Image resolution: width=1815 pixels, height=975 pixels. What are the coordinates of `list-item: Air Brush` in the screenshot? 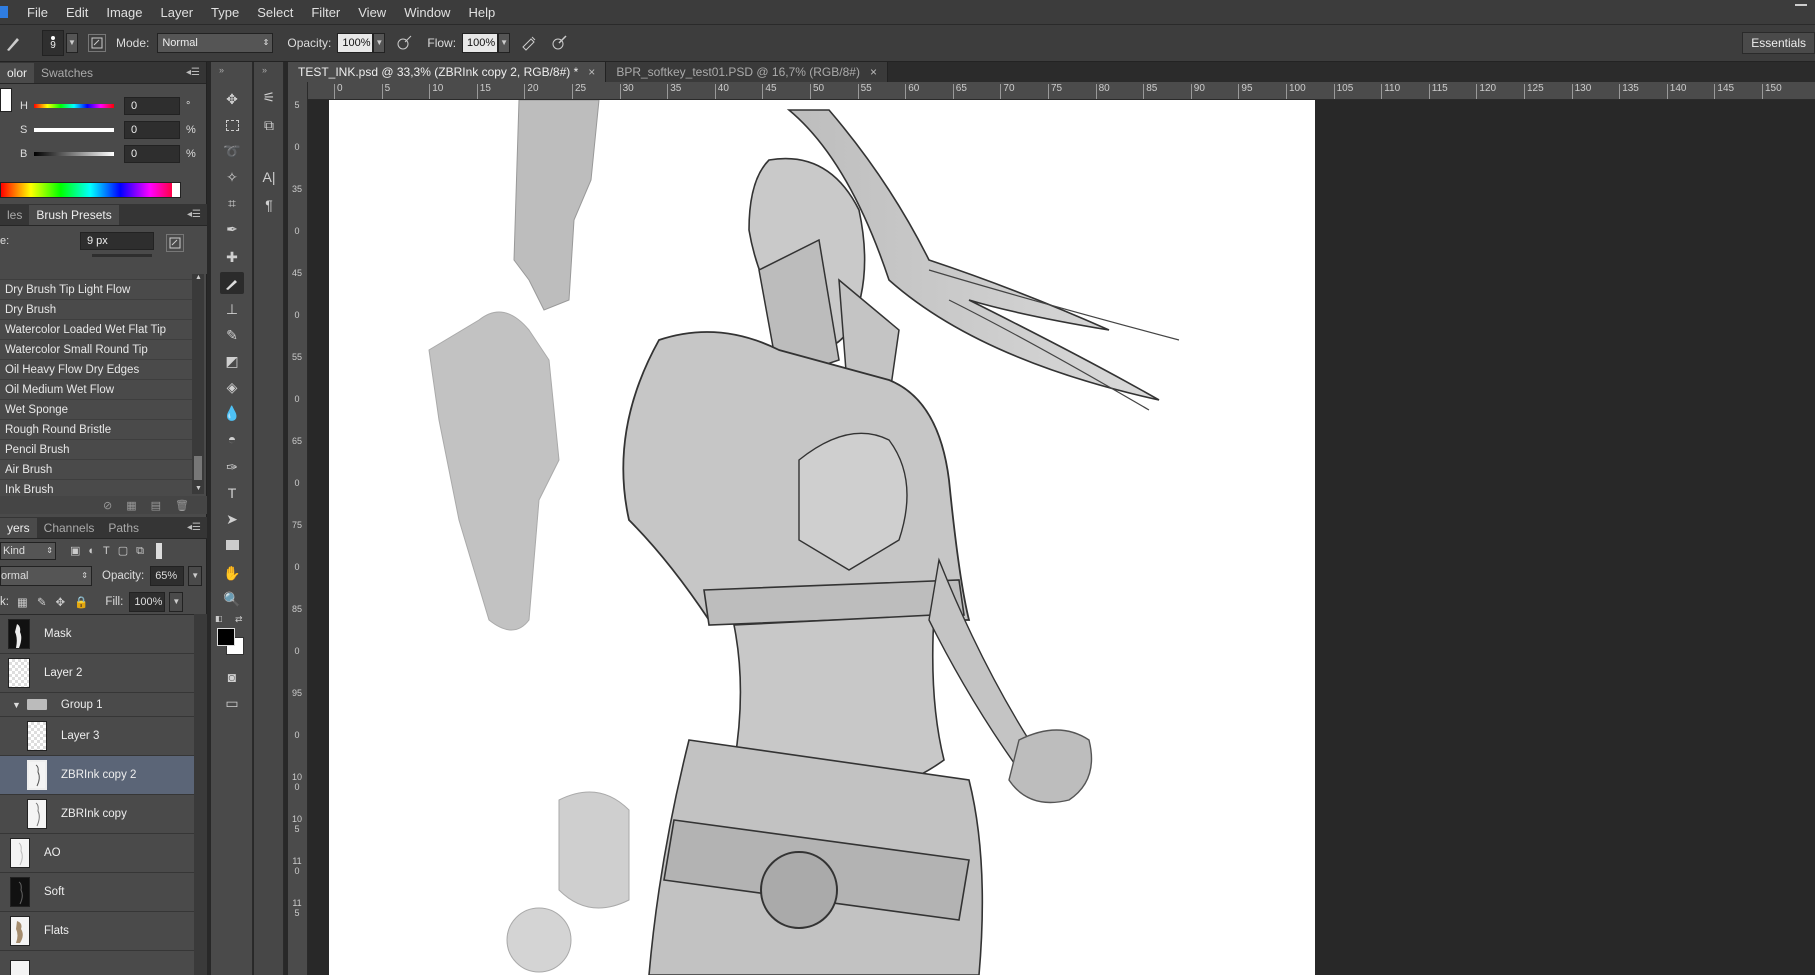 It's located at (96, 470).